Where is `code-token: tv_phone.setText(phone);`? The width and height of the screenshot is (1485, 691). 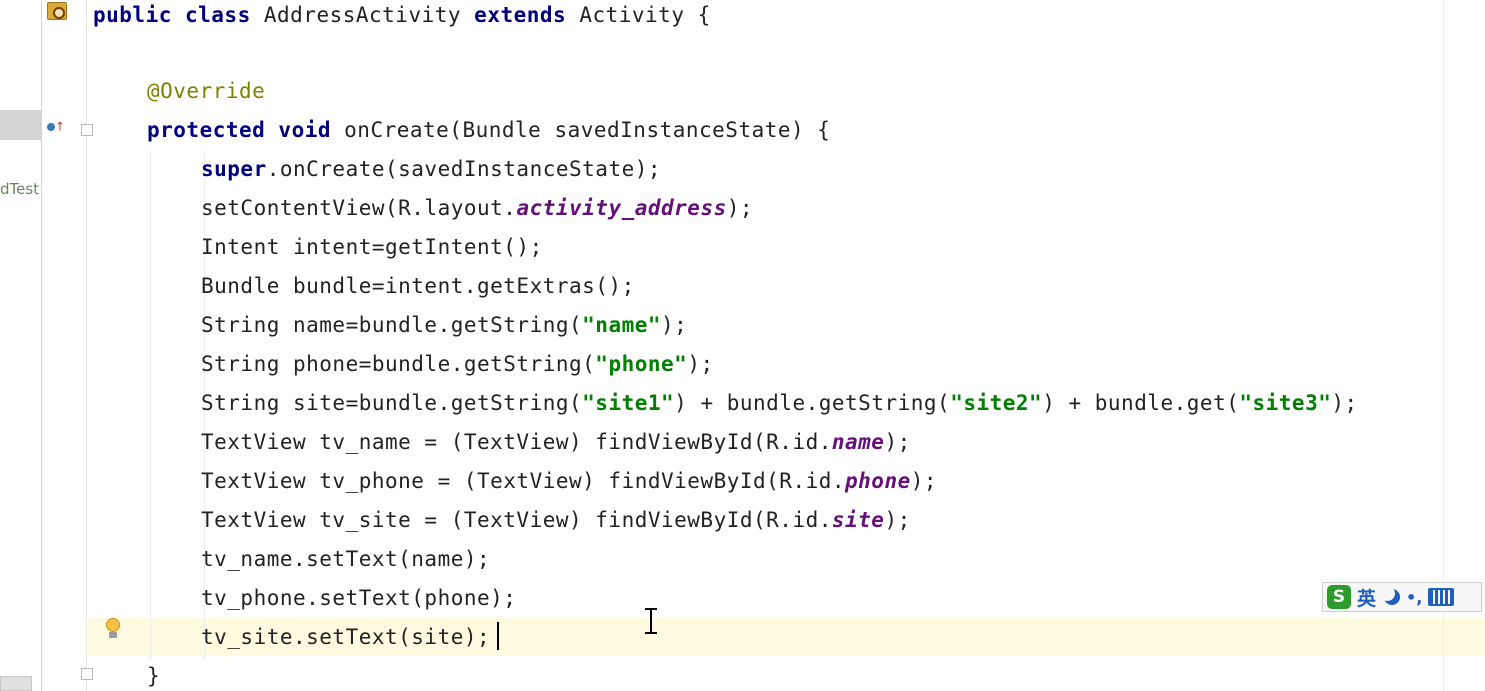 code-token: tv_phone.setText(phone); is located at coordinates (359, 598).